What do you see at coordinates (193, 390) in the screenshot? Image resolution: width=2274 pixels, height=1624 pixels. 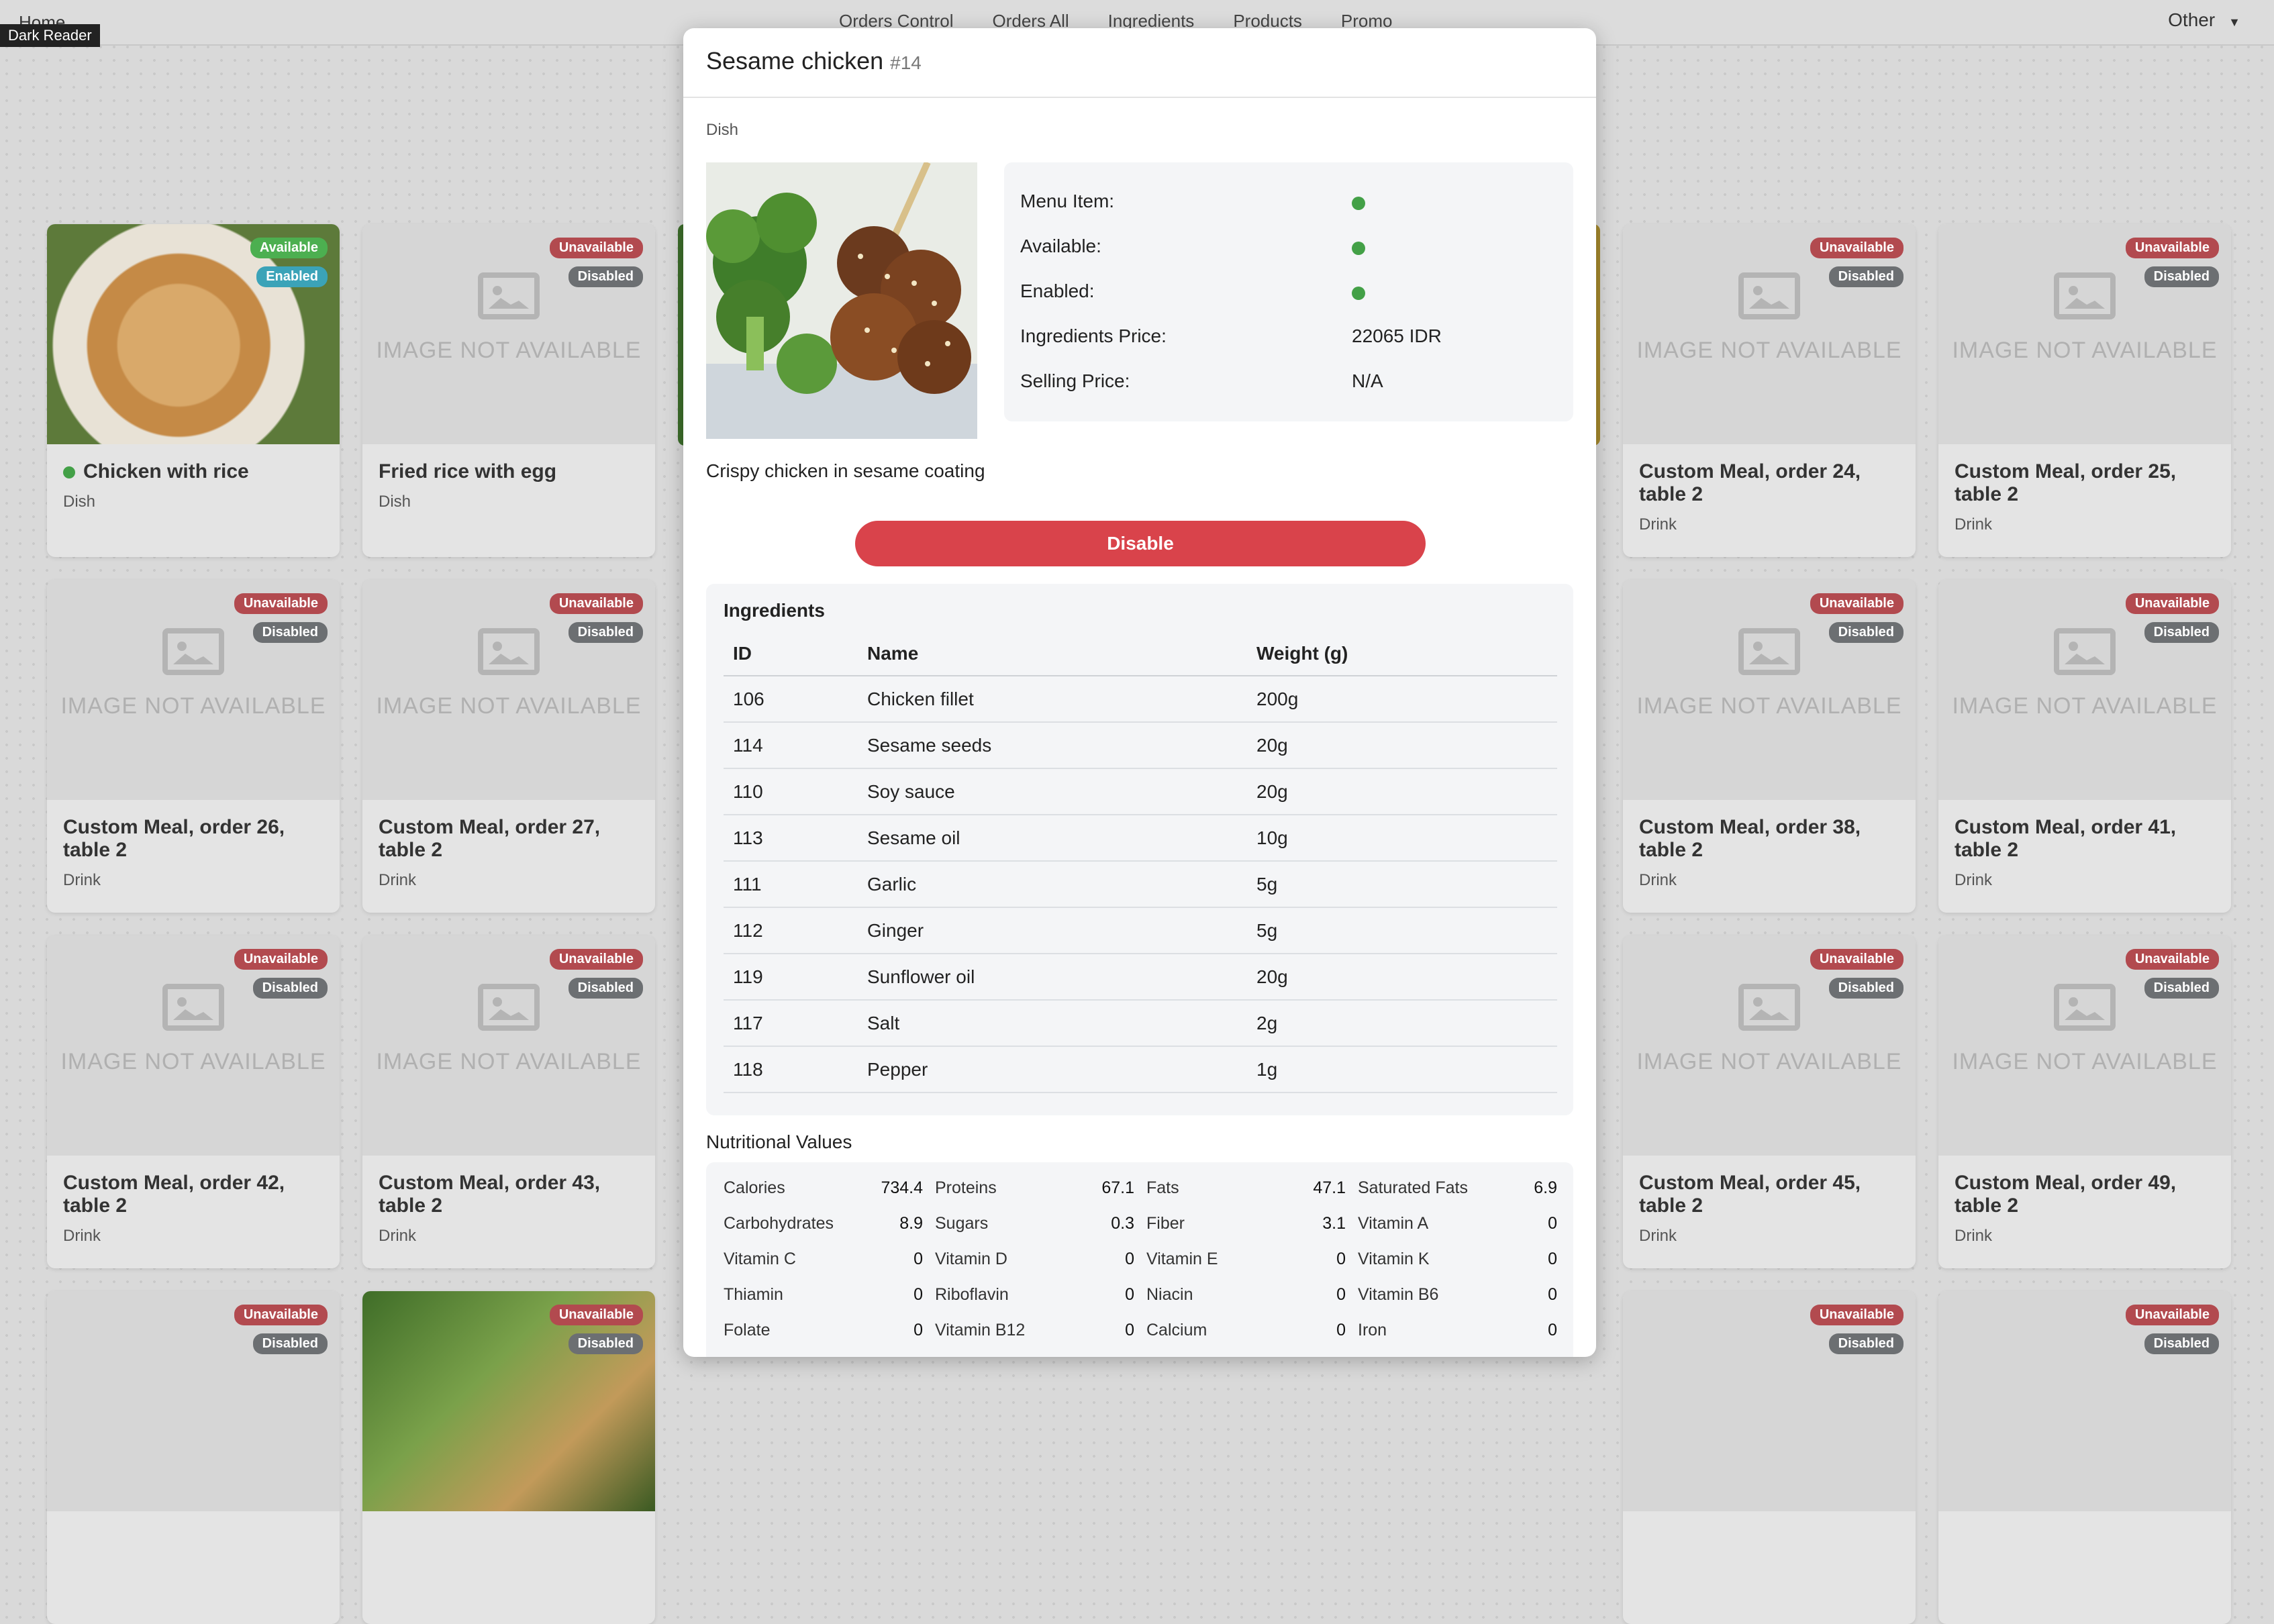 I see `product-card: Available Enabled Chicken with rice Dish` at bounding box center [193, 390].